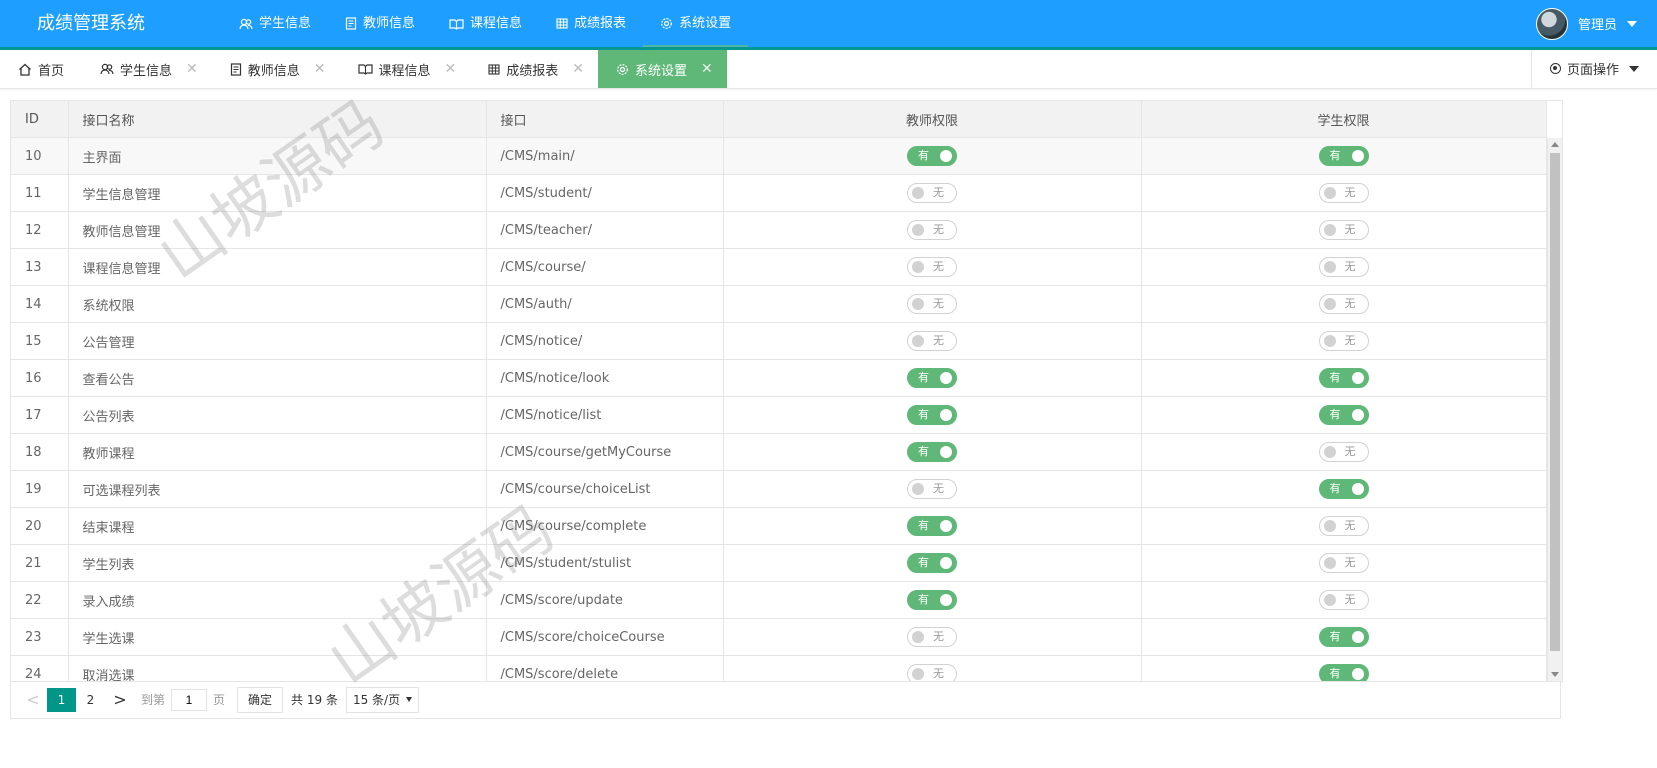 This screenshot has height=768, width=1657. What do you see at coordinates (779, 378) in the screenshot?
I see `table-row: 16 查看公告/CMS/notice/look 有 有` at bounding box center [779, 378].